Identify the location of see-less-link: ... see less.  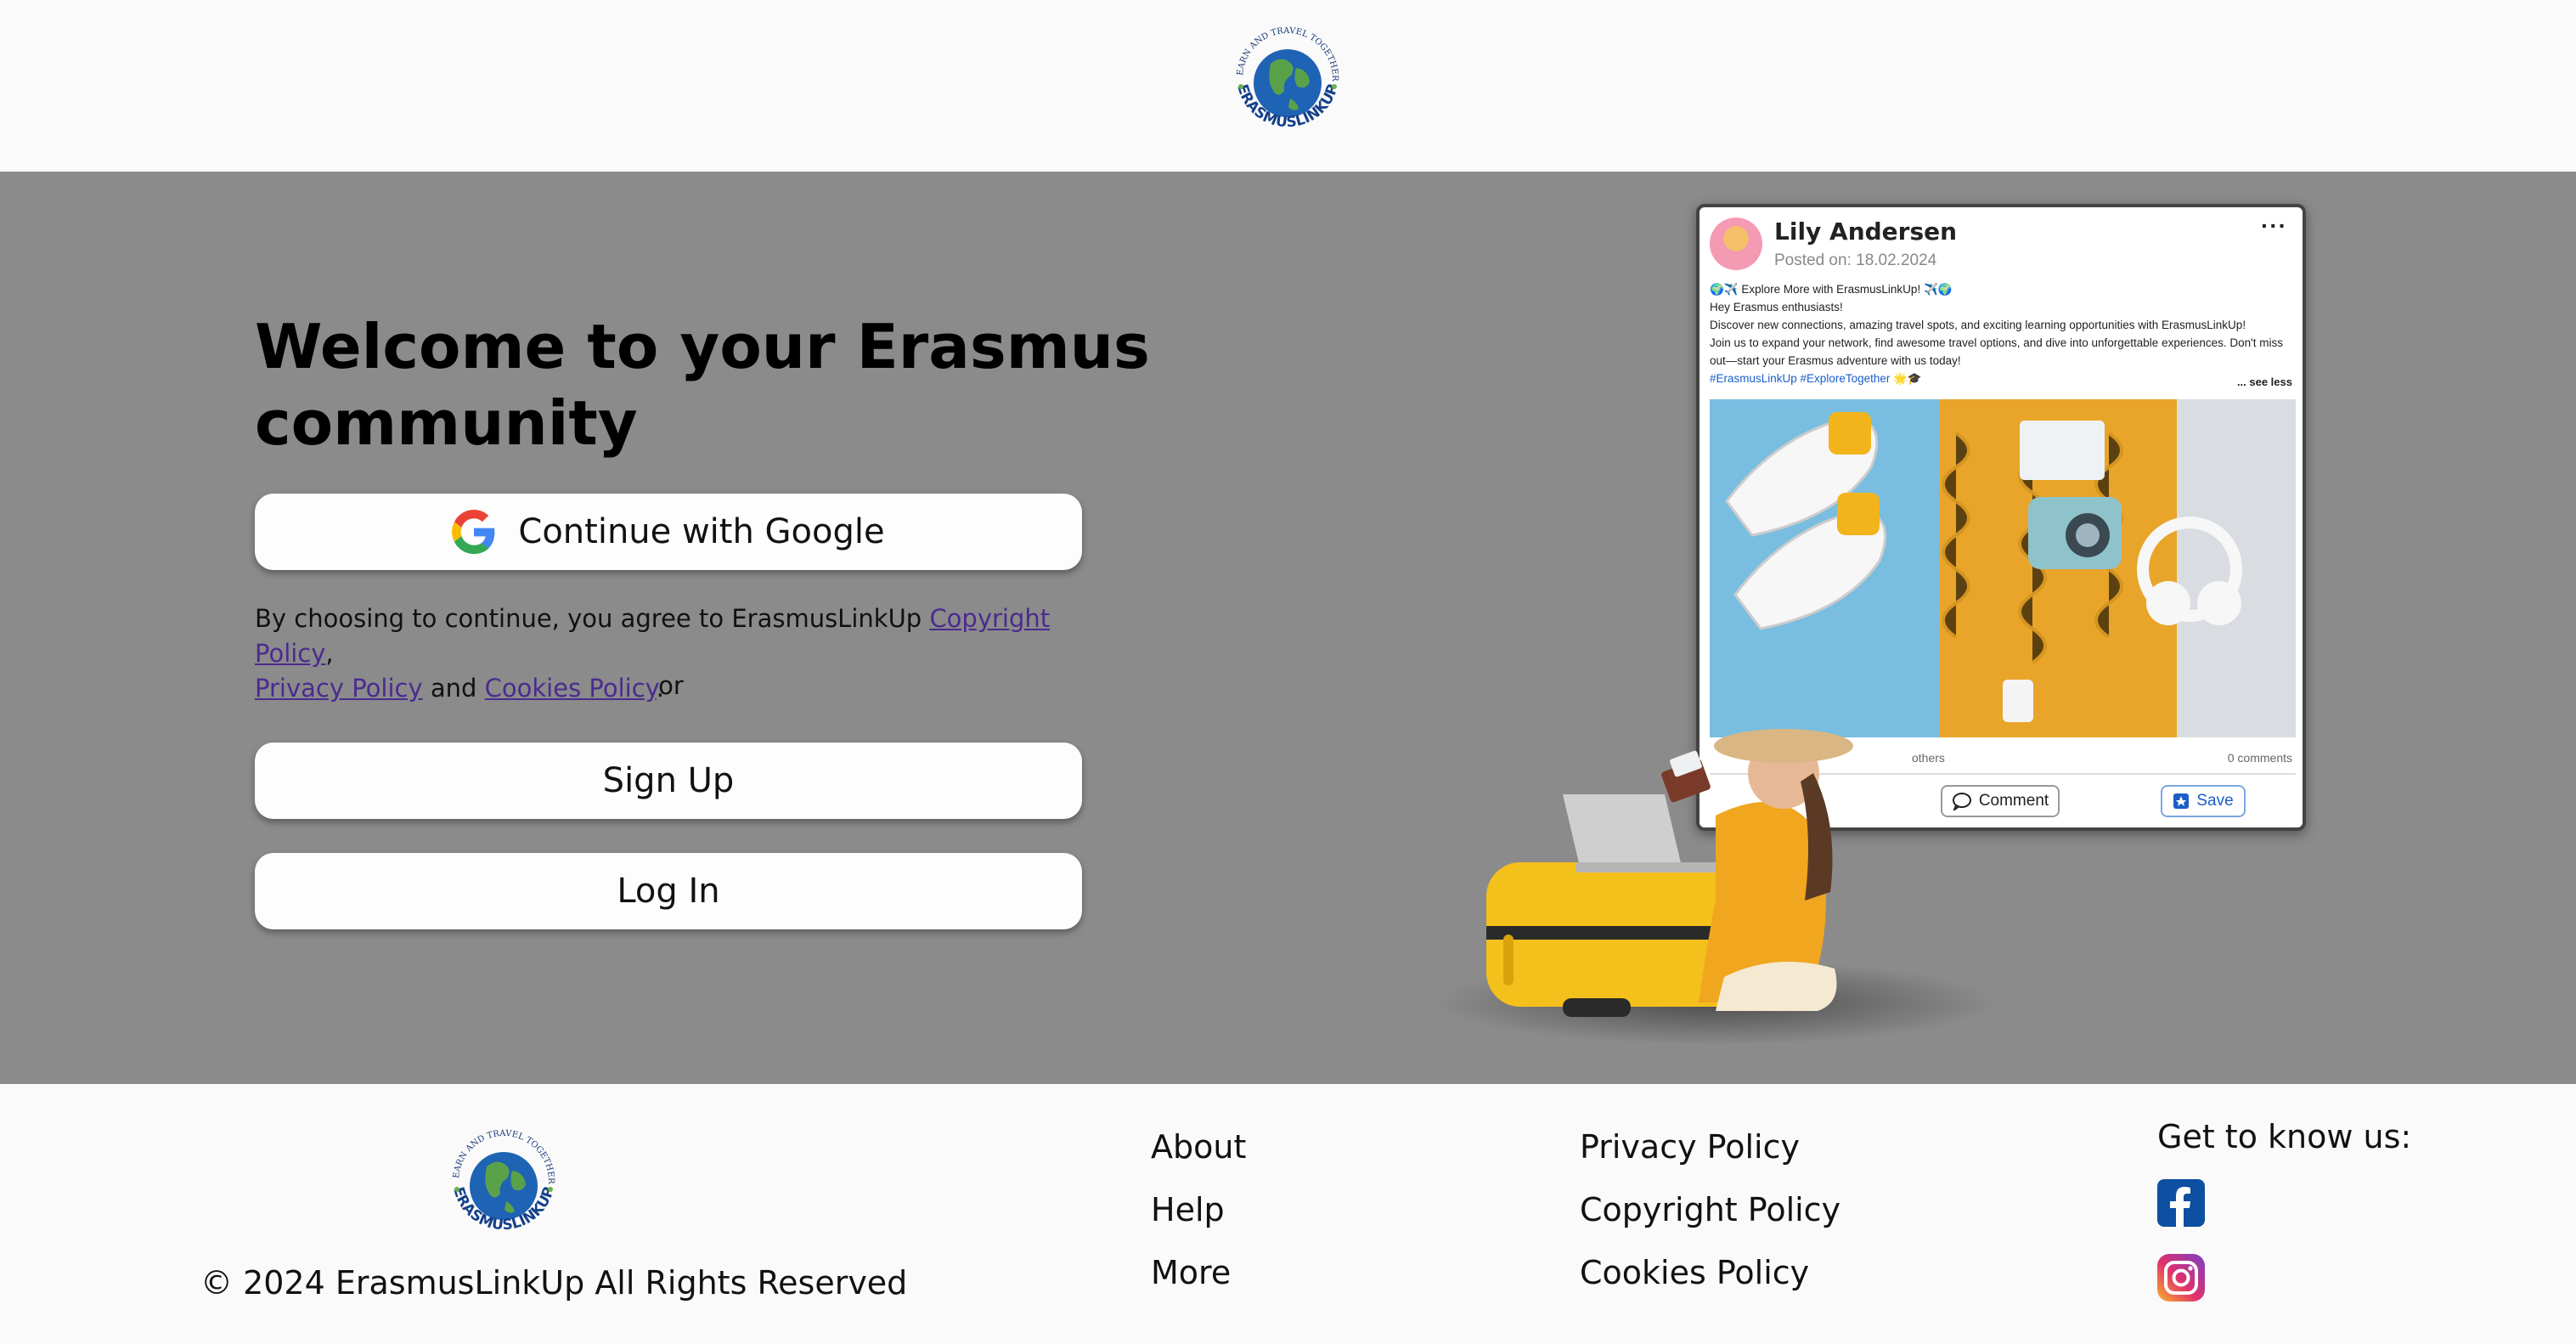
(2264, 382).